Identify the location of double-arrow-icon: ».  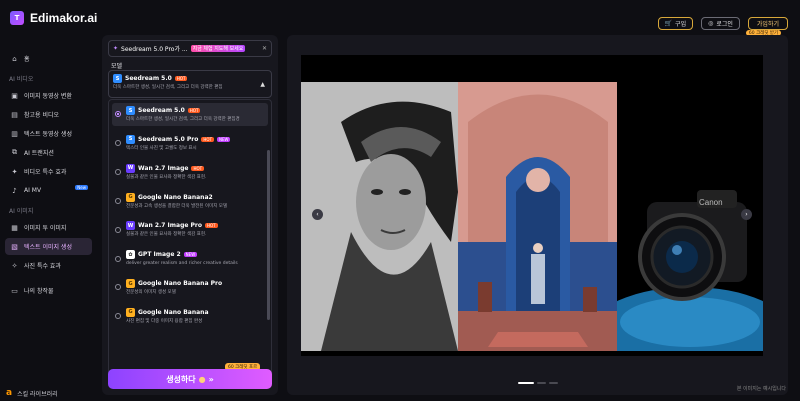
(211, 379).